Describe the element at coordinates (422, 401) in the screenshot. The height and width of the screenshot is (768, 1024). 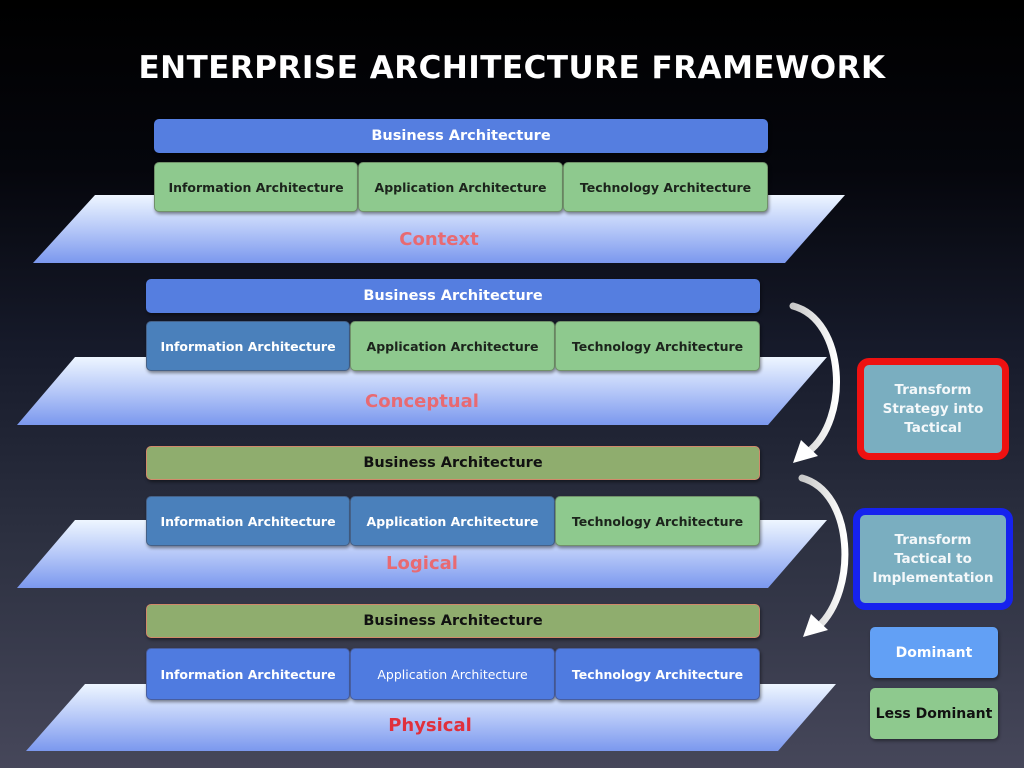
I see `plane-label-conceptual: Conceptual` at that location.